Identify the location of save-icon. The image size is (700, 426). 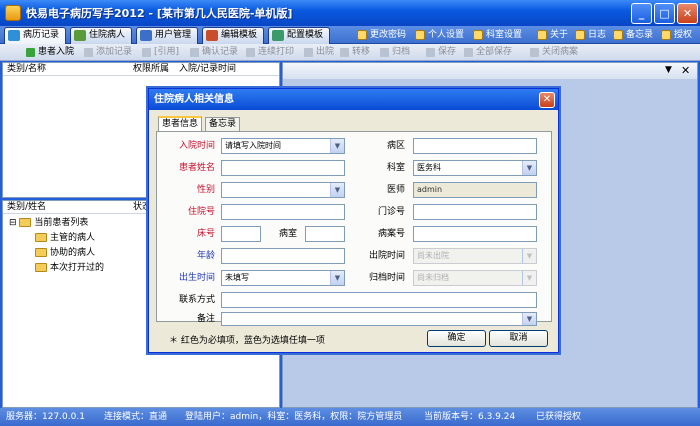
(430, 52).